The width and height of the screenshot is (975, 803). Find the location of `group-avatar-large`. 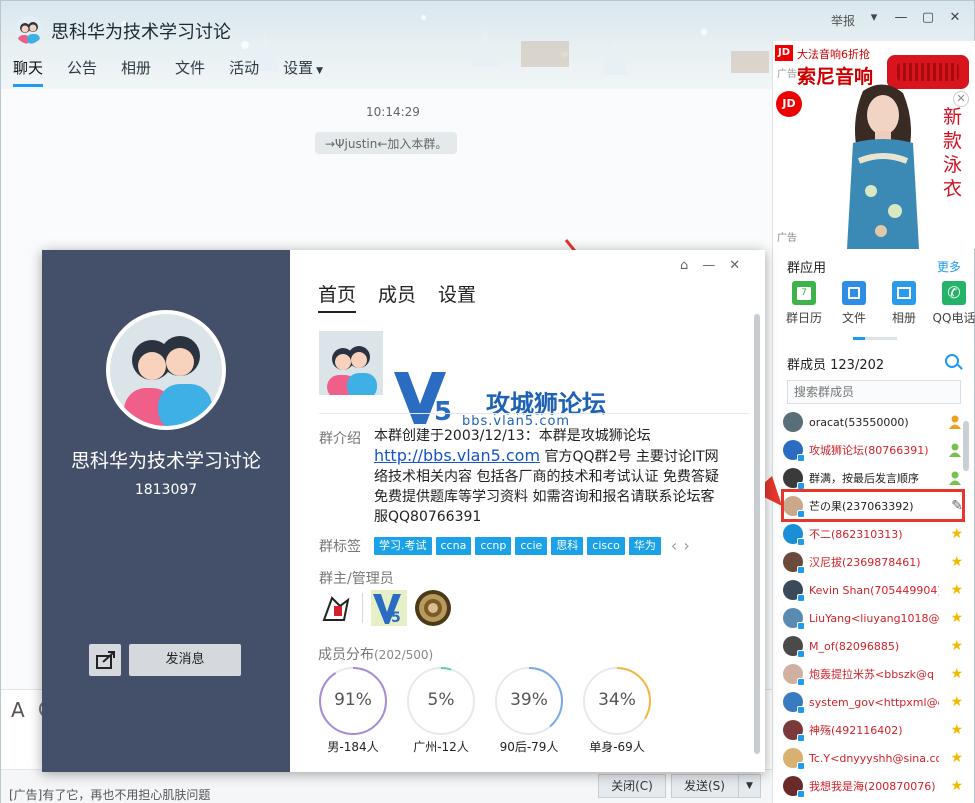

group-avatar-large is located at coordinates (166, 370).